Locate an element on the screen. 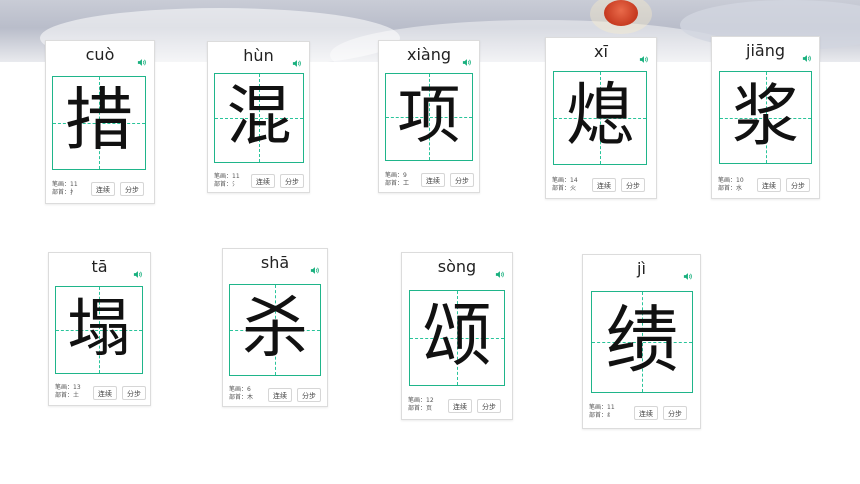 The width and height of the screenshot is (860, 484). radical-value: 纟 is located at coordinates (610, 415).